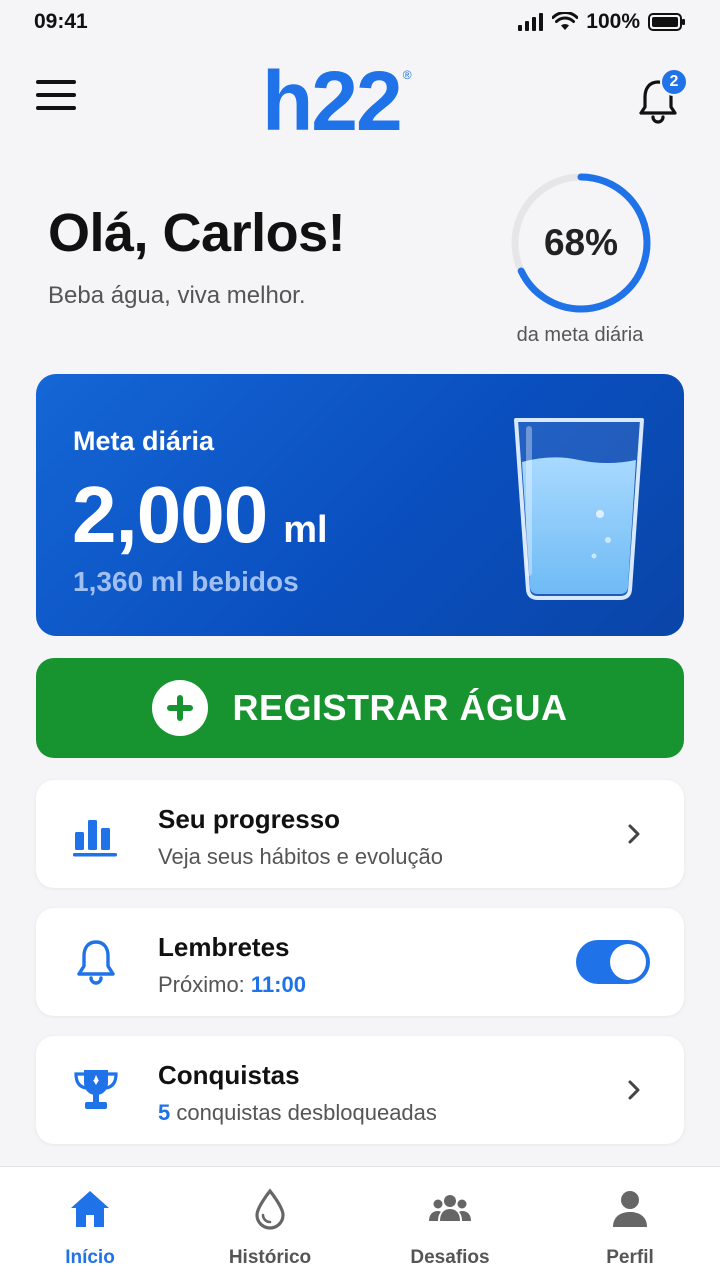  I want to click on next-reminder-label: Próximo:, so click(201, 984).